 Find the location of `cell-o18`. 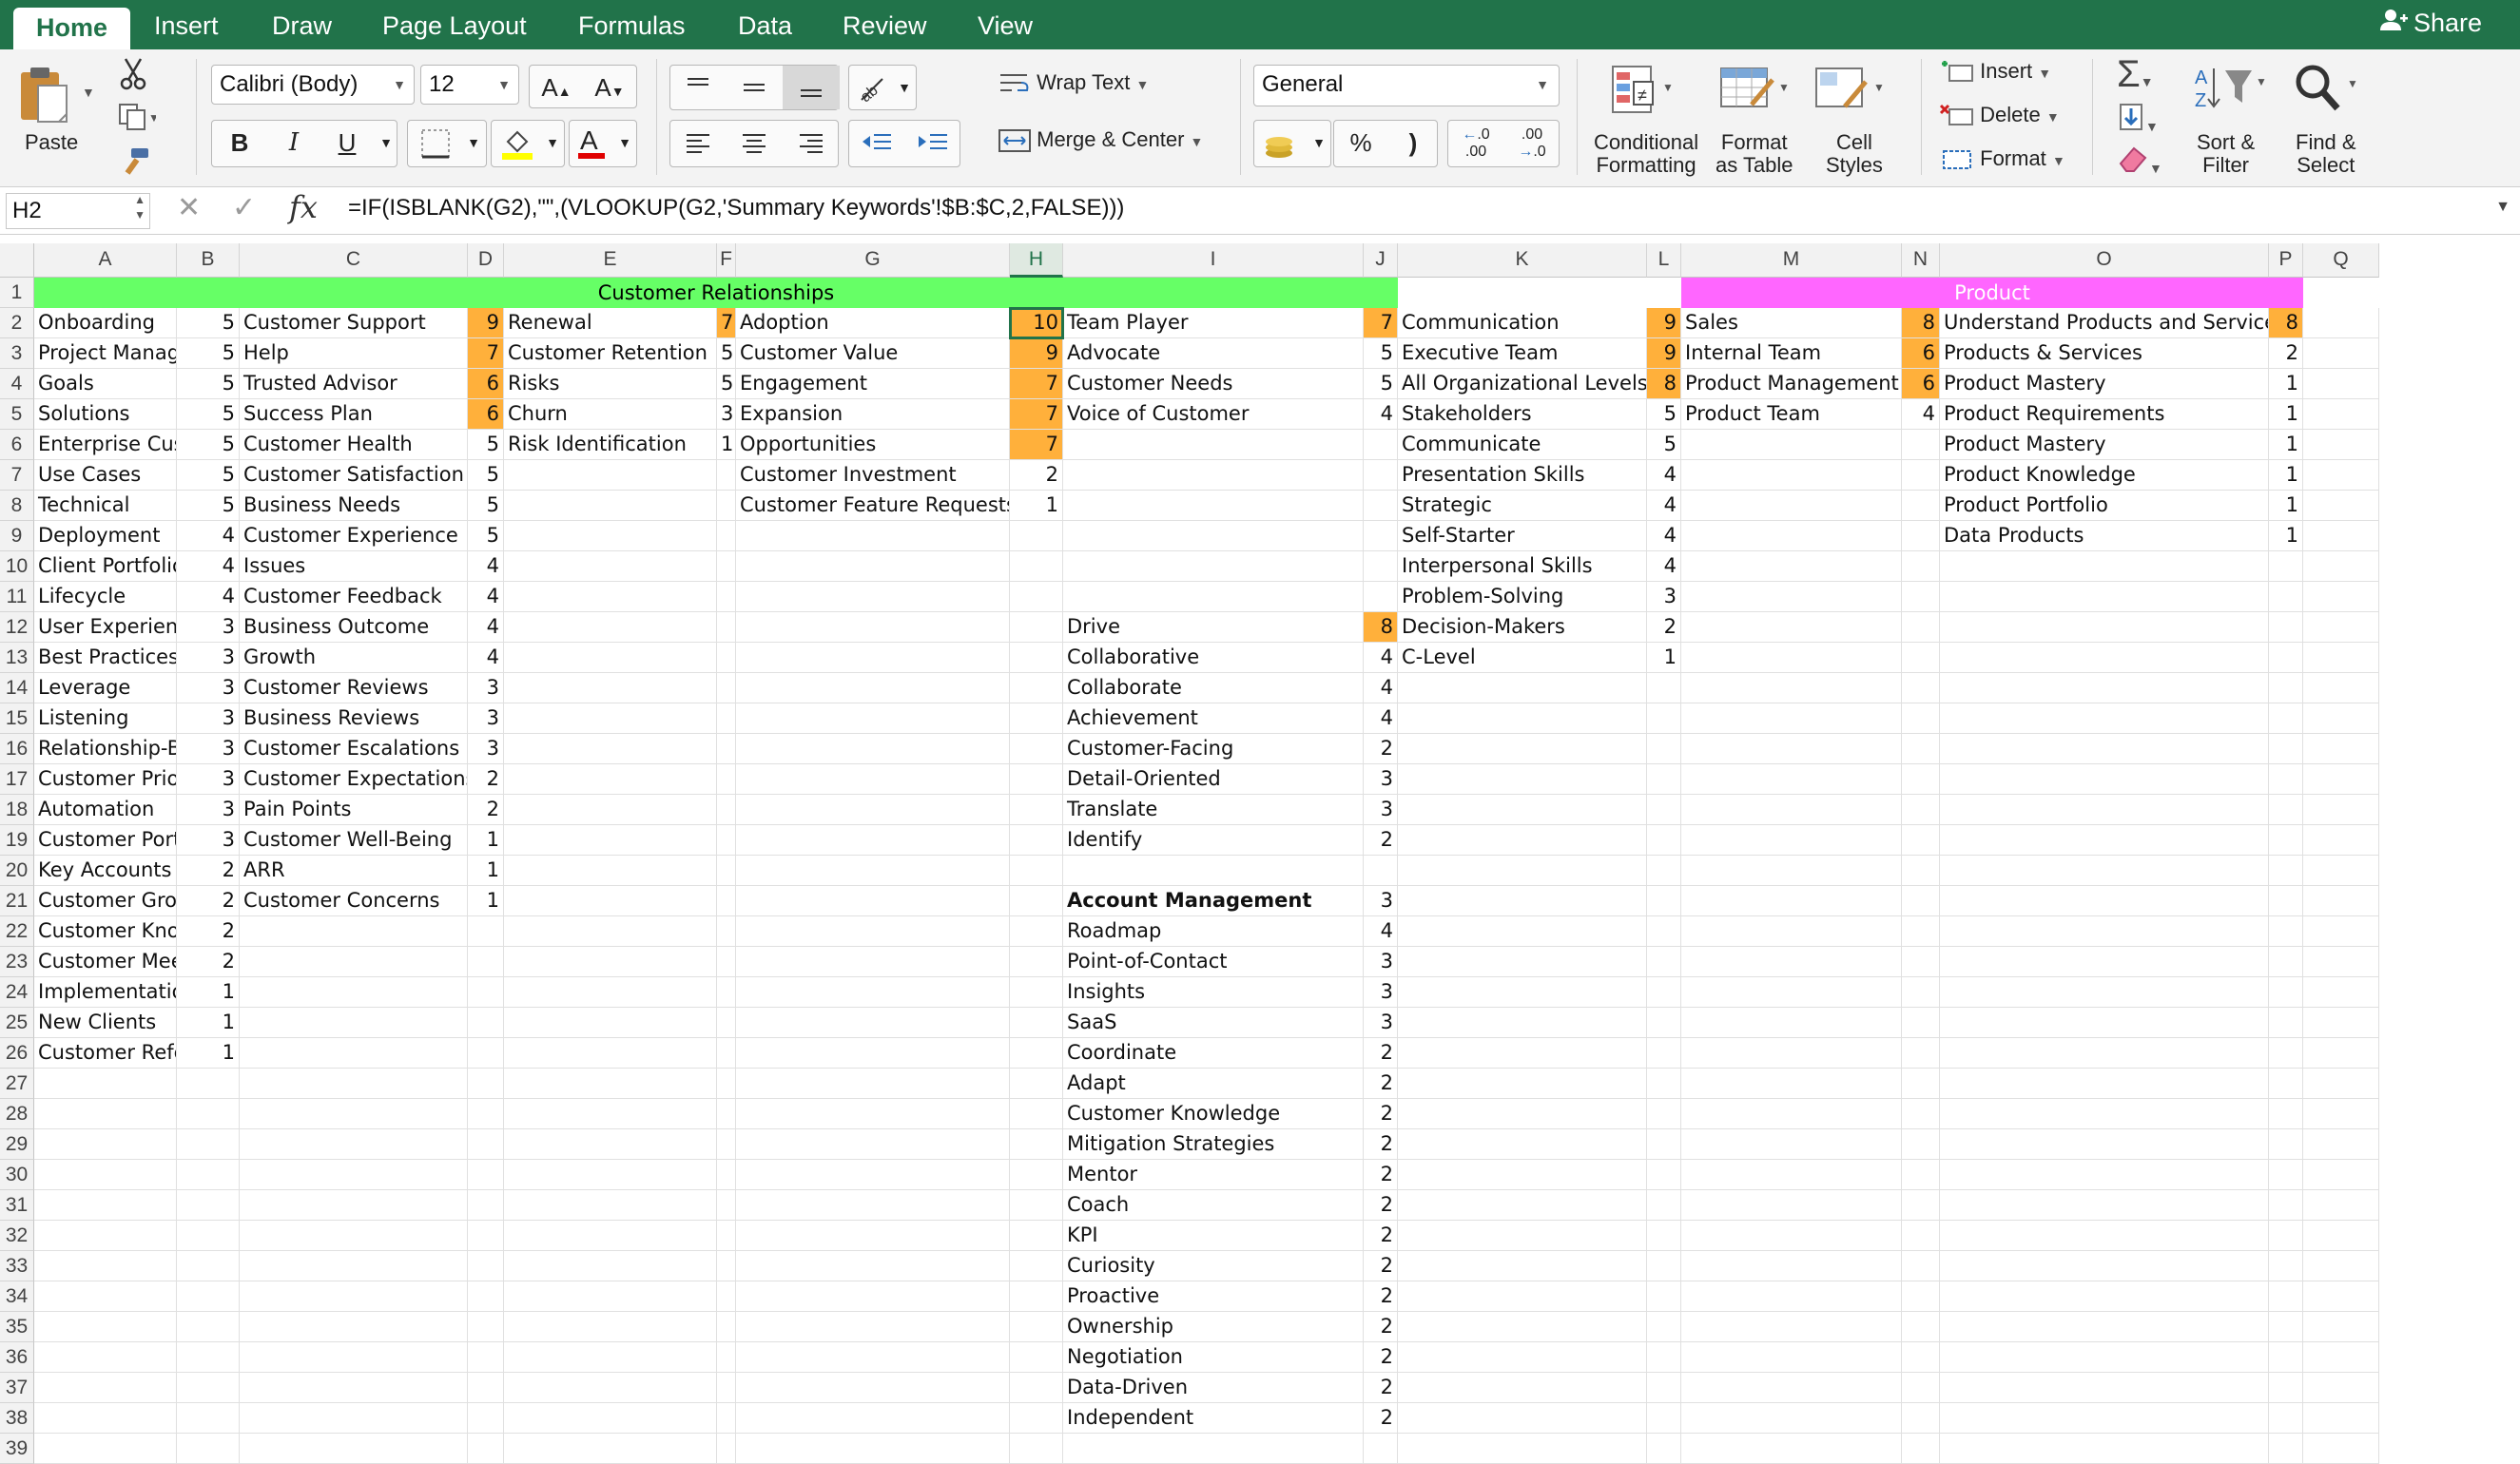

cell-o18 is located at coordinates (2104, 810).